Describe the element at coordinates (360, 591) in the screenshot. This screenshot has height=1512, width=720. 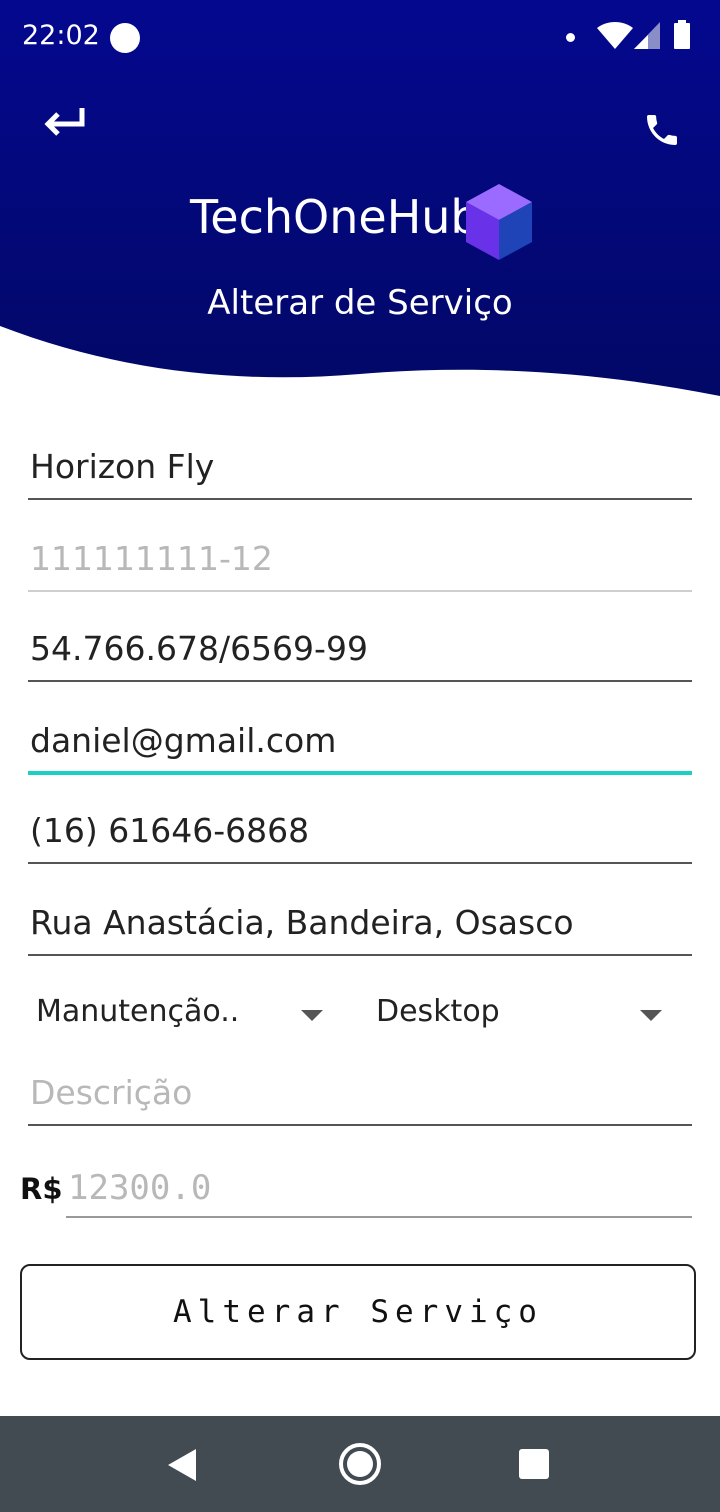
I see `code-field-underline` at that location.